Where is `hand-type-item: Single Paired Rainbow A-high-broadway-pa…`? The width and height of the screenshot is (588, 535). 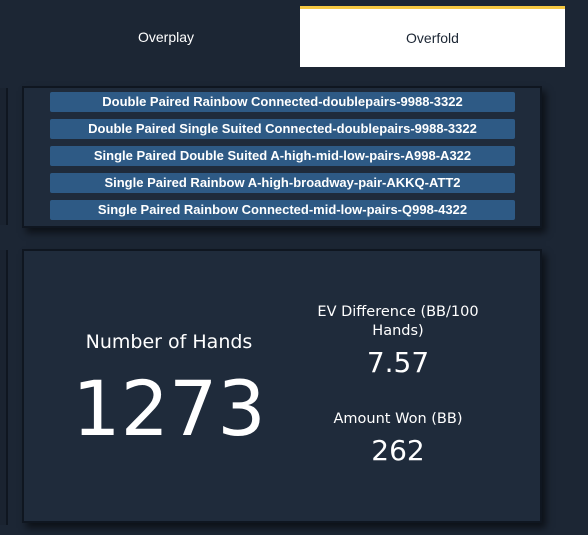
hand-type-item: Single Paired Rainbow A-high-broadway-pa… is located at coordinates (282, 183).